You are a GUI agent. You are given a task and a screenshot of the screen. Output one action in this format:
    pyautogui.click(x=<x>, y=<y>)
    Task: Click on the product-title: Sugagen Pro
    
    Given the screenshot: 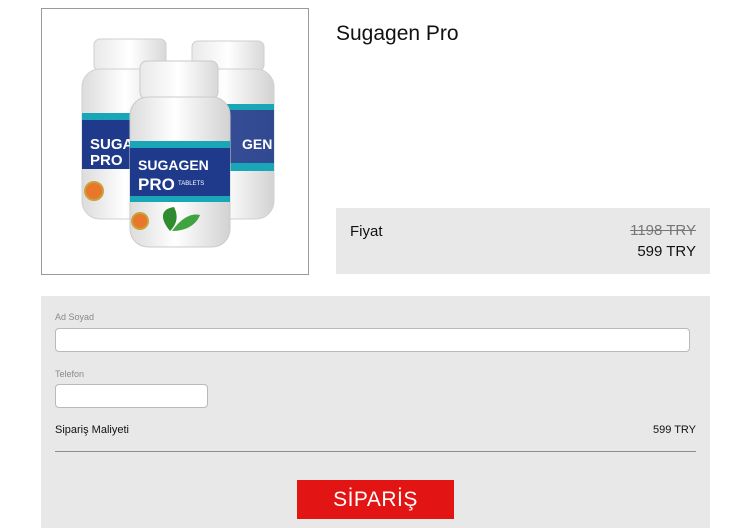 What is the action you would take?
    pyautogui.click(x=397, y=33)
    